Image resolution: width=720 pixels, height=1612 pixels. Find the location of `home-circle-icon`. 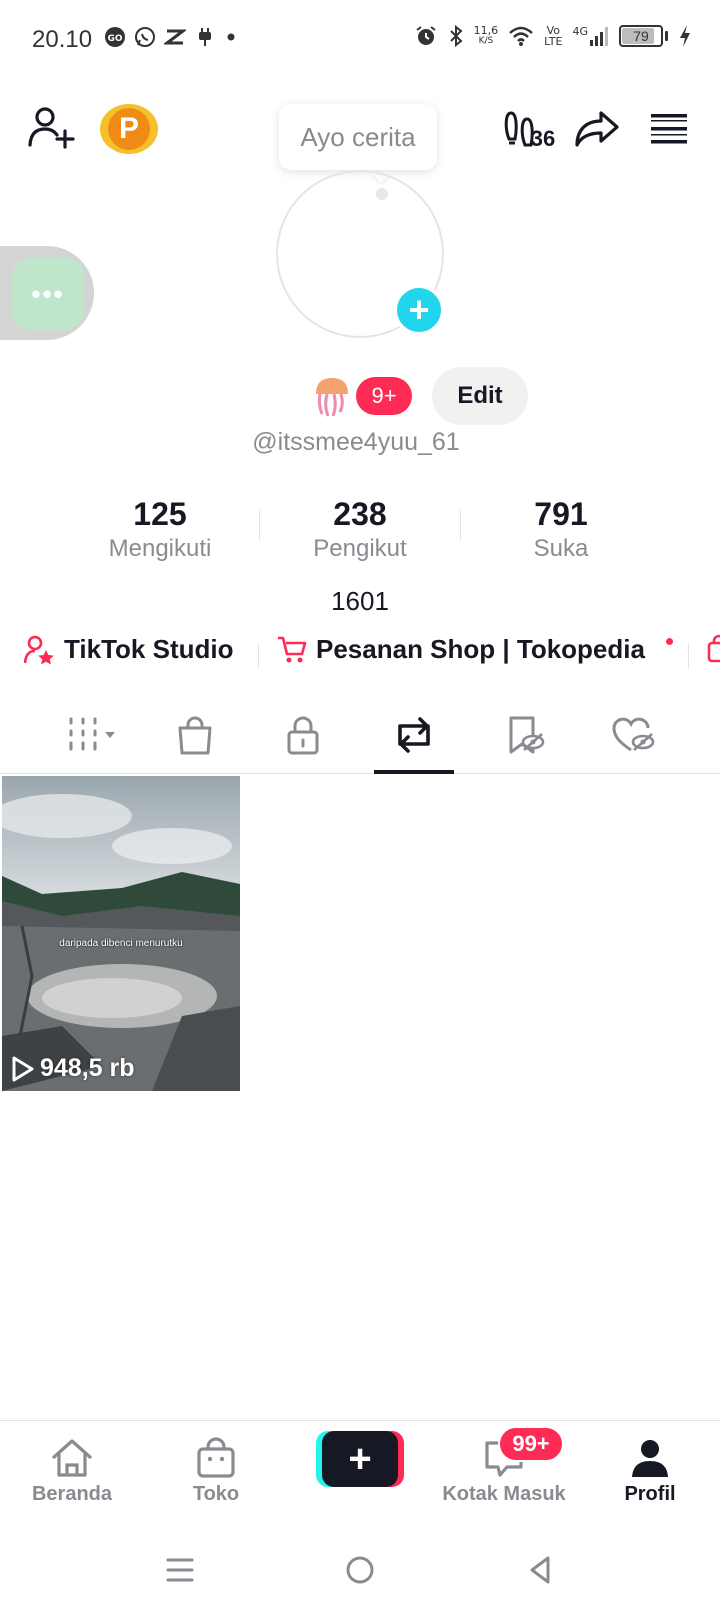

home-circle-icon is located at coordinates (360, 1570).